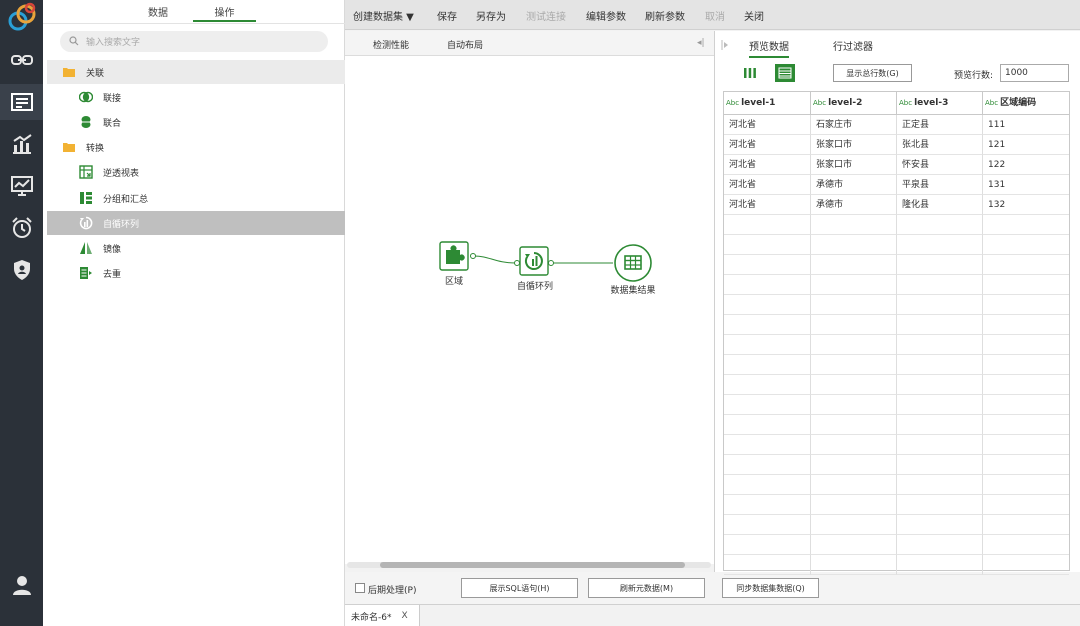 The height and width of the screenshot is (626, 1080). I want to click on table-cell: 石家庄市, so click(854, 125).